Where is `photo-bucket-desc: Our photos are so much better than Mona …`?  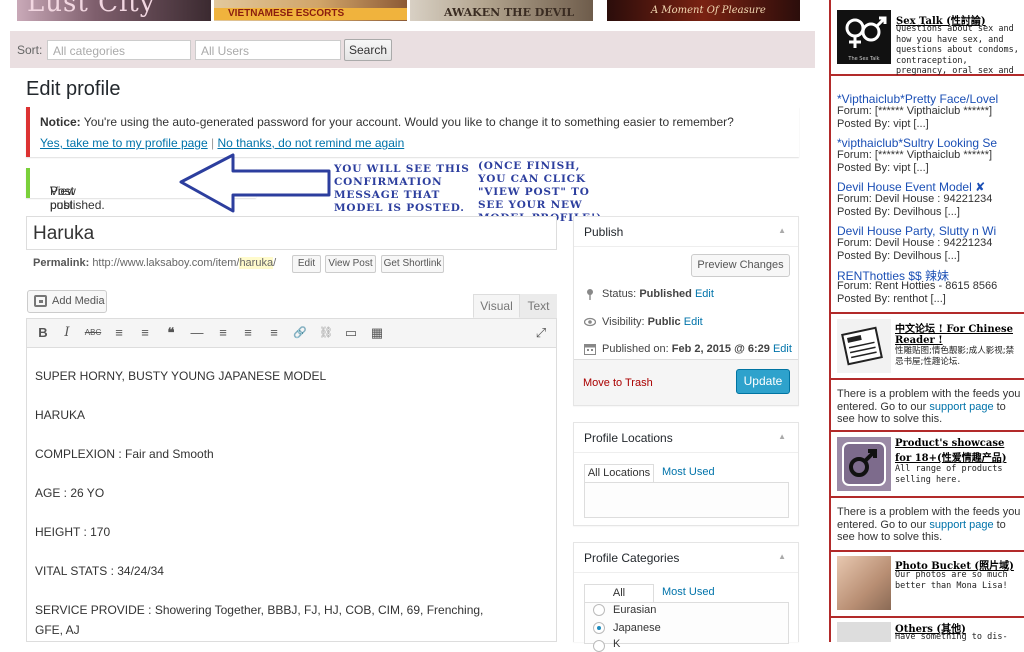 photo-bucket-desc: Our photos are so much better than Mona … is located at coordinates (951, 580).